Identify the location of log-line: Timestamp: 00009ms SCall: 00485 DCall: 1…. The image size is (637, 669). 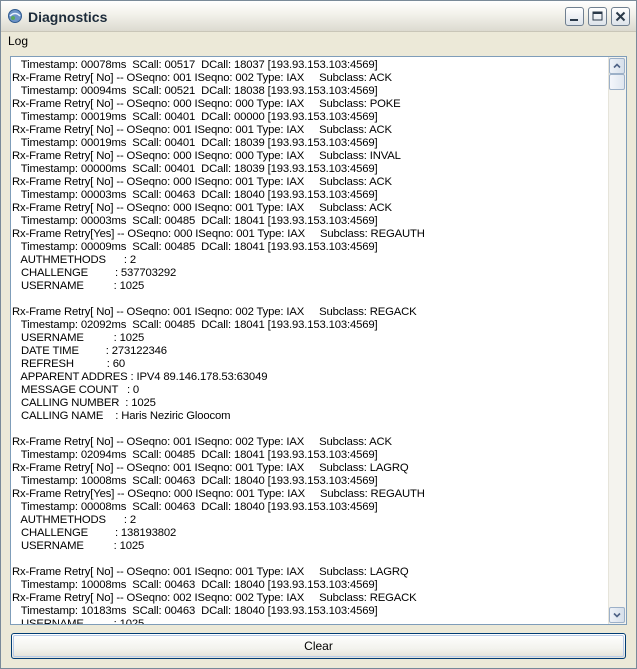
(195, 247).